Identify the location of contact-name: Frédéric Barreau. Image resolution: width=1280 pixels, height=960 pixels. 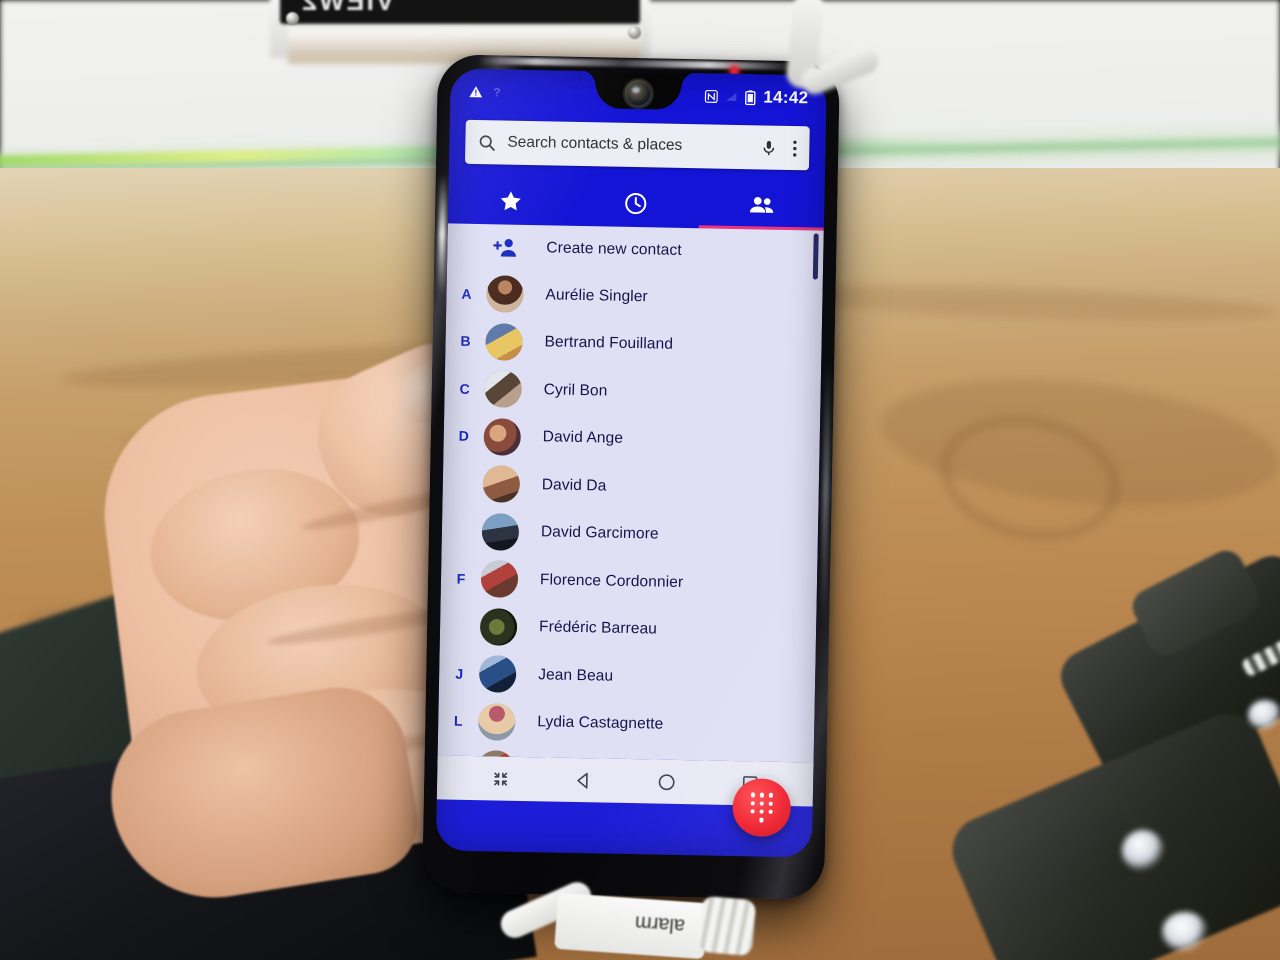
(598, 628).